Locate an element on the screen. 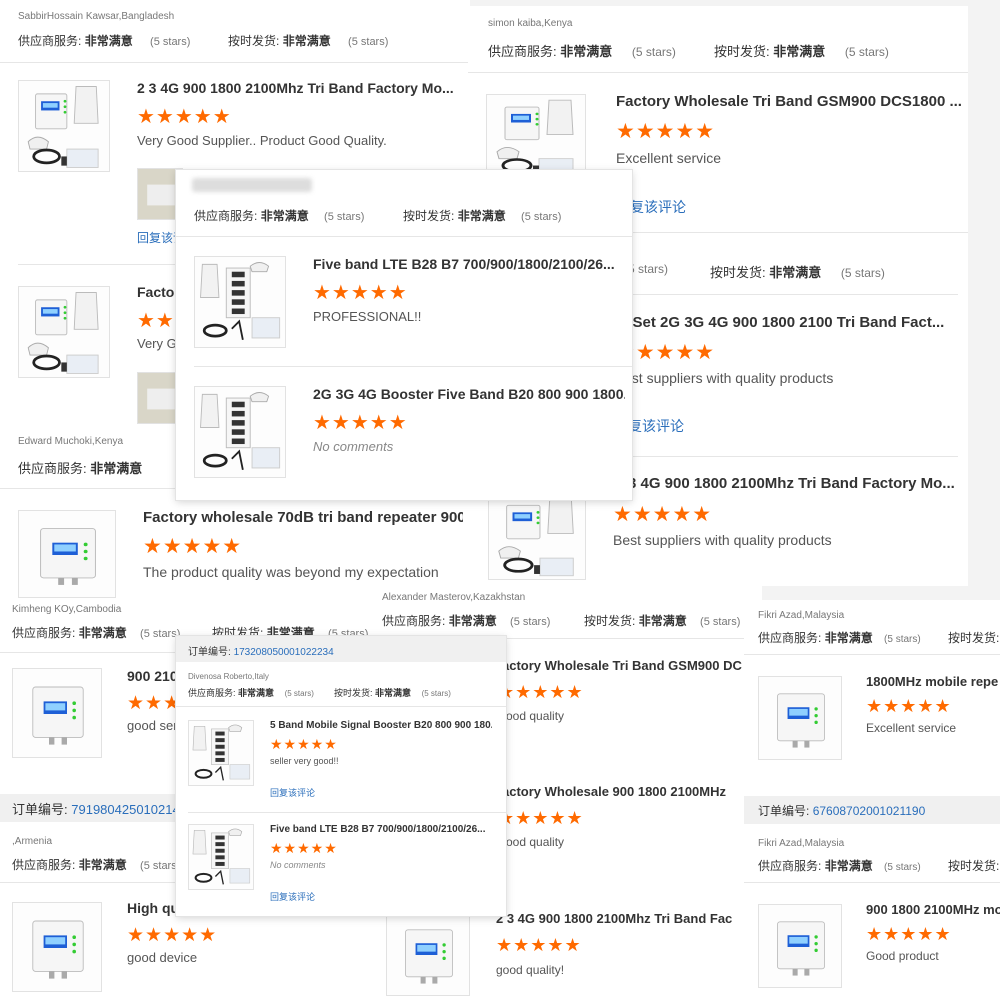  order-number: 173208050001022234 is located at coordinates (284, 652).